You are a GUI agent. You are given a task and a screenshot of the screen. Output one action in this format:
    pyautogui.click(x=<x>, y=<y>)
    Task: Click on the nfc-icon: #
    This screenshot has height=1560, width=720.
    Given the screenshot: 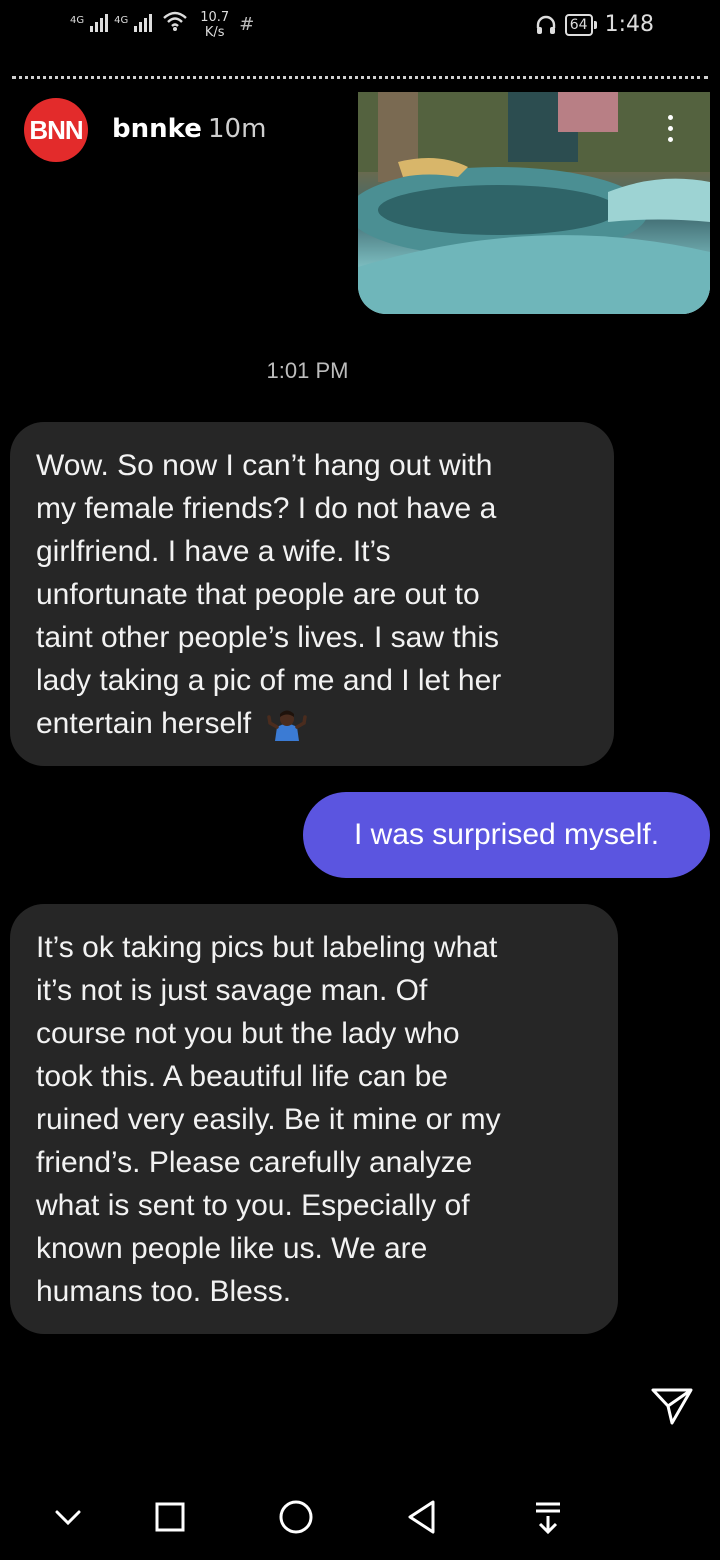 What is the action you would take?
    pyautogui.click(x=247, y=24)
    